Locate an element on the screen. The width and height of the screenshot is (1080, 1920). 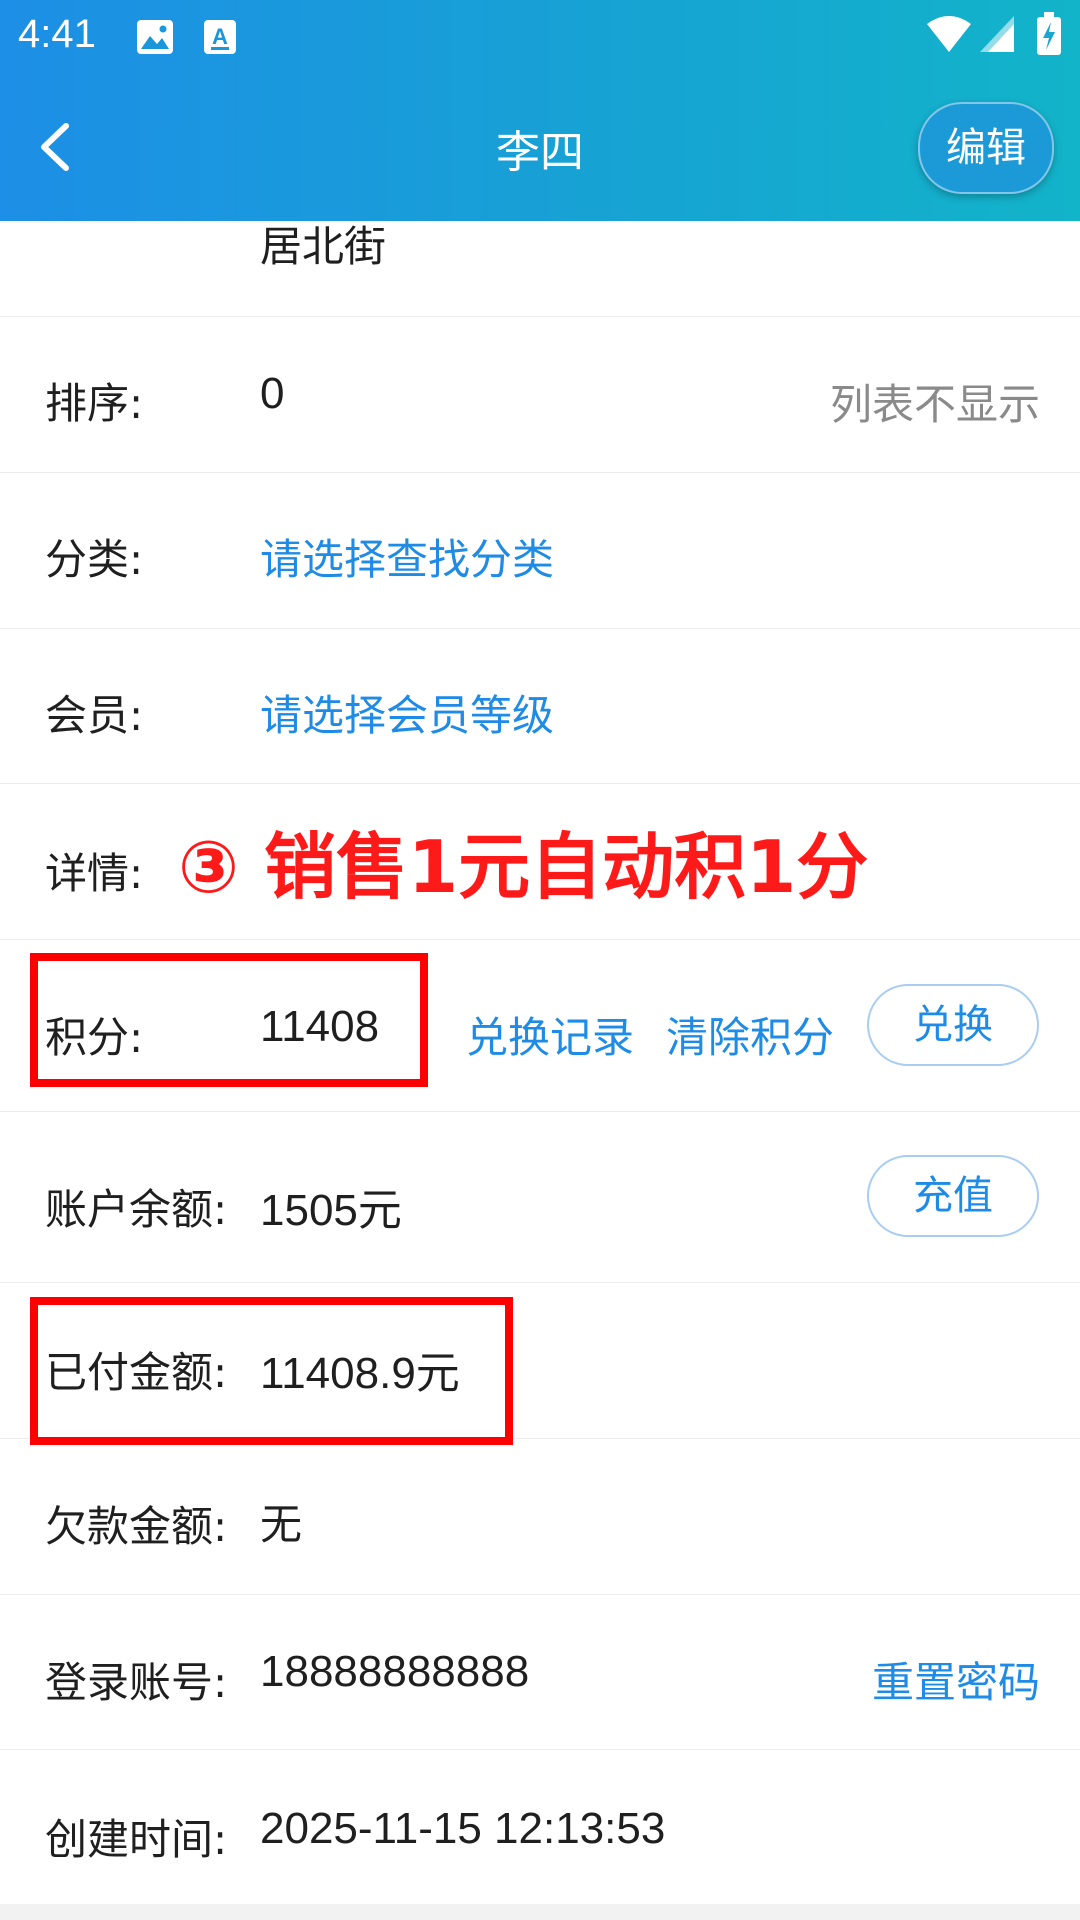
bottom-divider is located at coordinates (540, 1912).